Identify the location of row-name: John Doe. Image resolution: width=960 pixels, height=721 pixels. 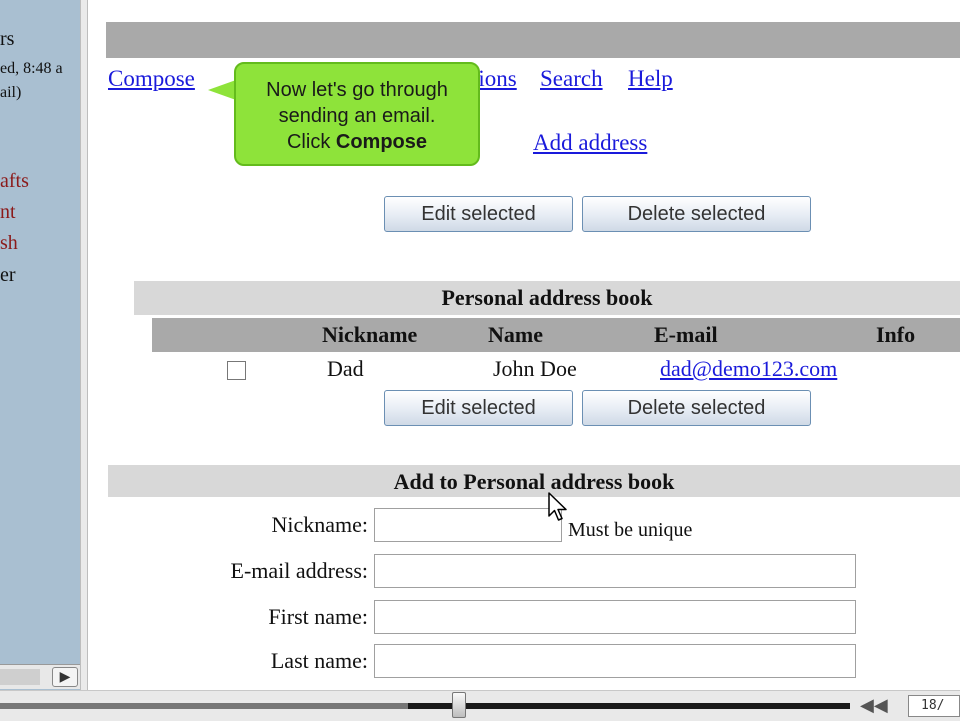
(535, 368).